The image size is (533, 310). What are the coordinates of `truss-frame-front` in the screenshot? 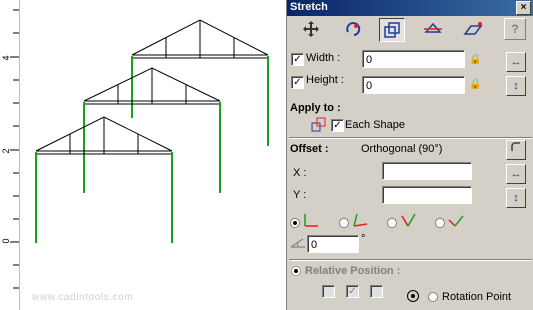 It's located at (104, 179).